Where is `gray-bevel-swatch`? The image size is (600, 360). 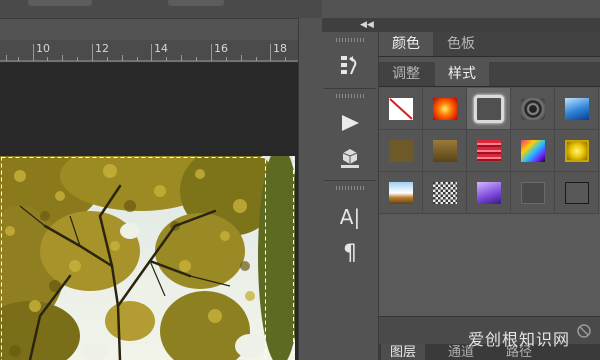
gray-bevel-swatch is located at coordinates (488, 108).